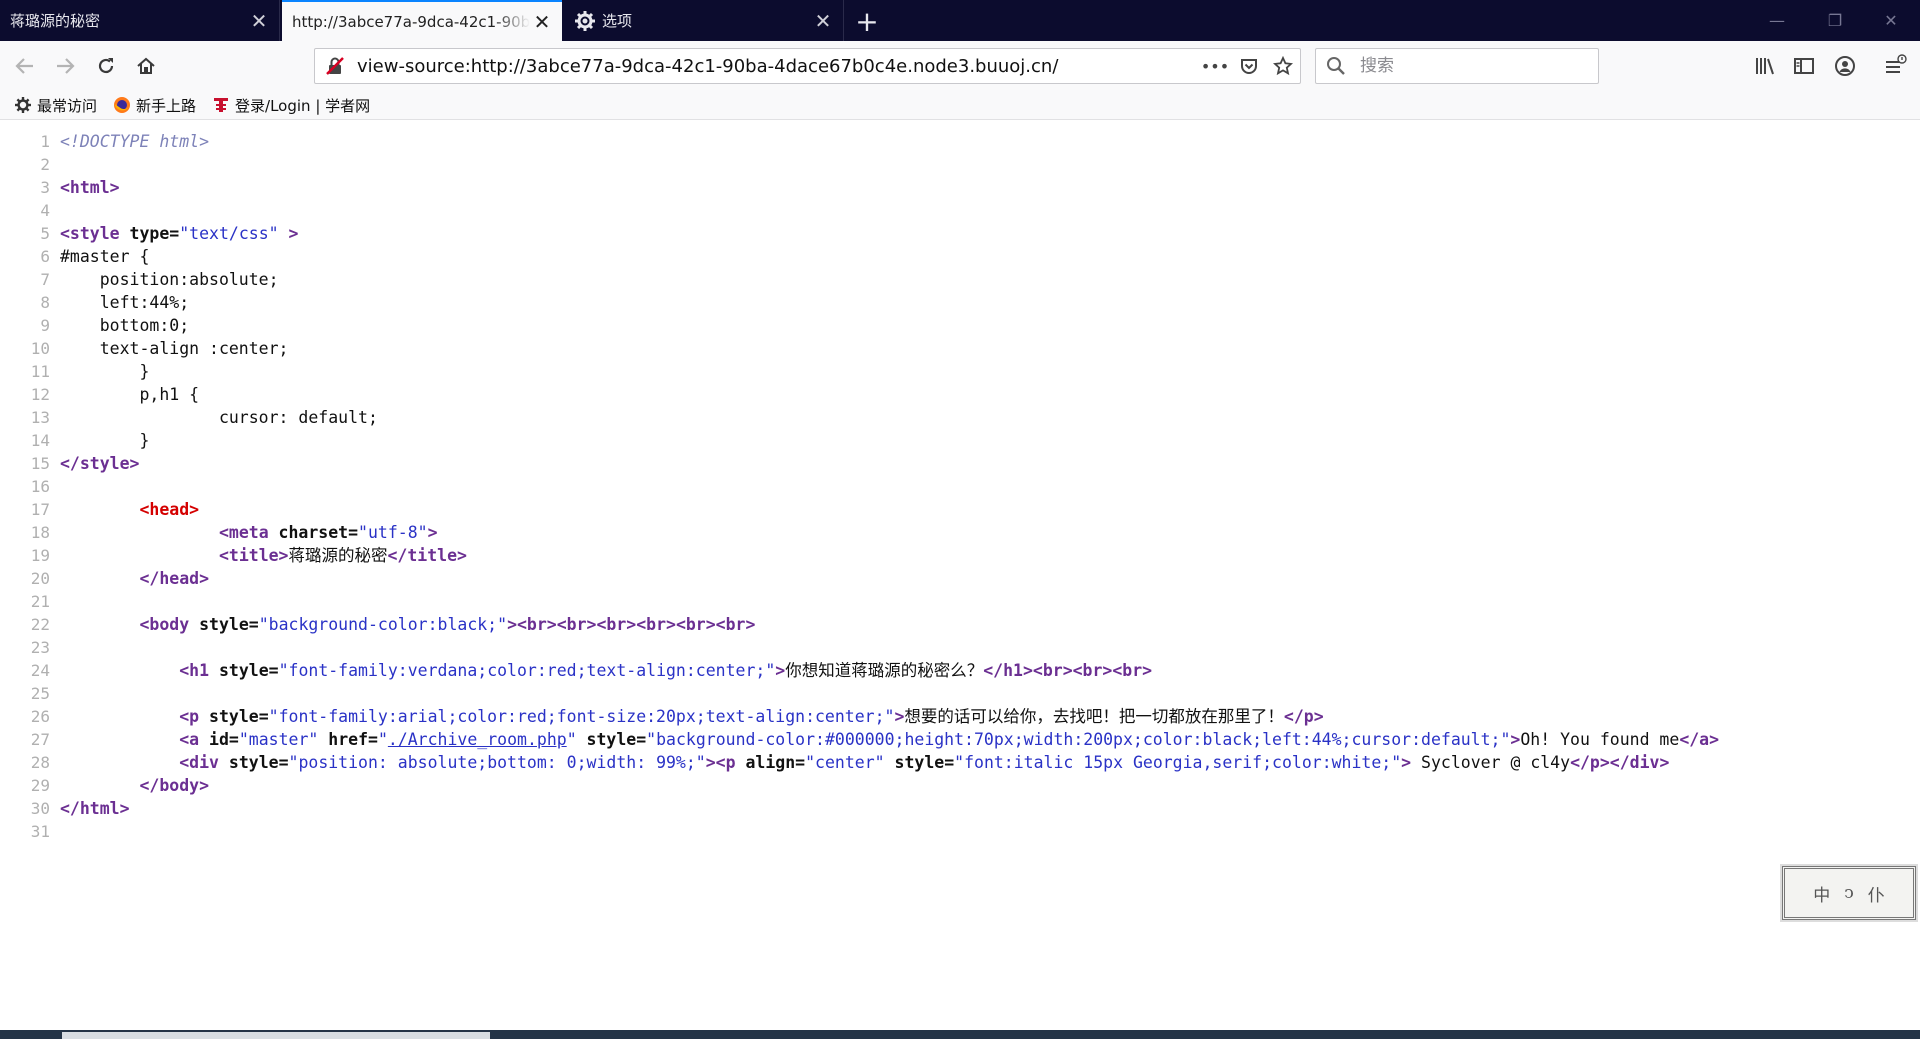 This screenshot has height=1039, width=1920. What do you see at coordinates (115, 302) in the screenshot?
I see `source-line: 8 left:44%;` at bounding box center [115, 302].